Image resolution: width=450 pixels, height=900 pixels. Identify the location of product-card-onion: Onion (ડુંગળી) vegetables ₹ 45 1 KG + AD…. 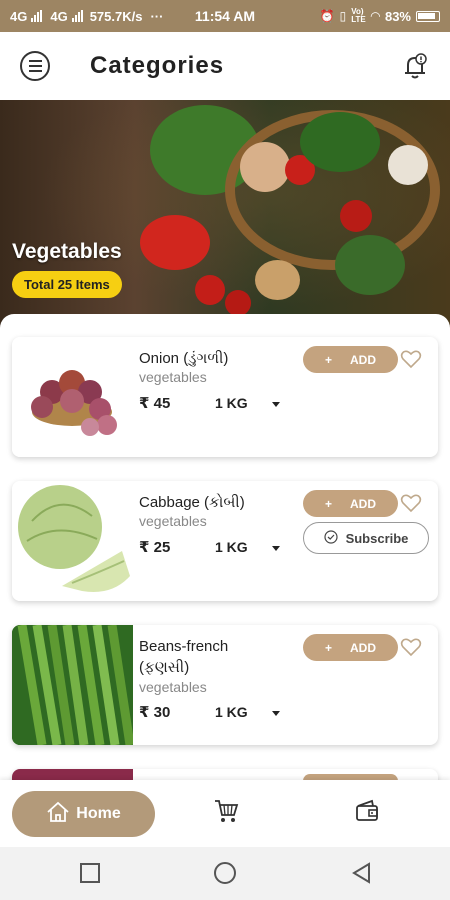
(225, 397).